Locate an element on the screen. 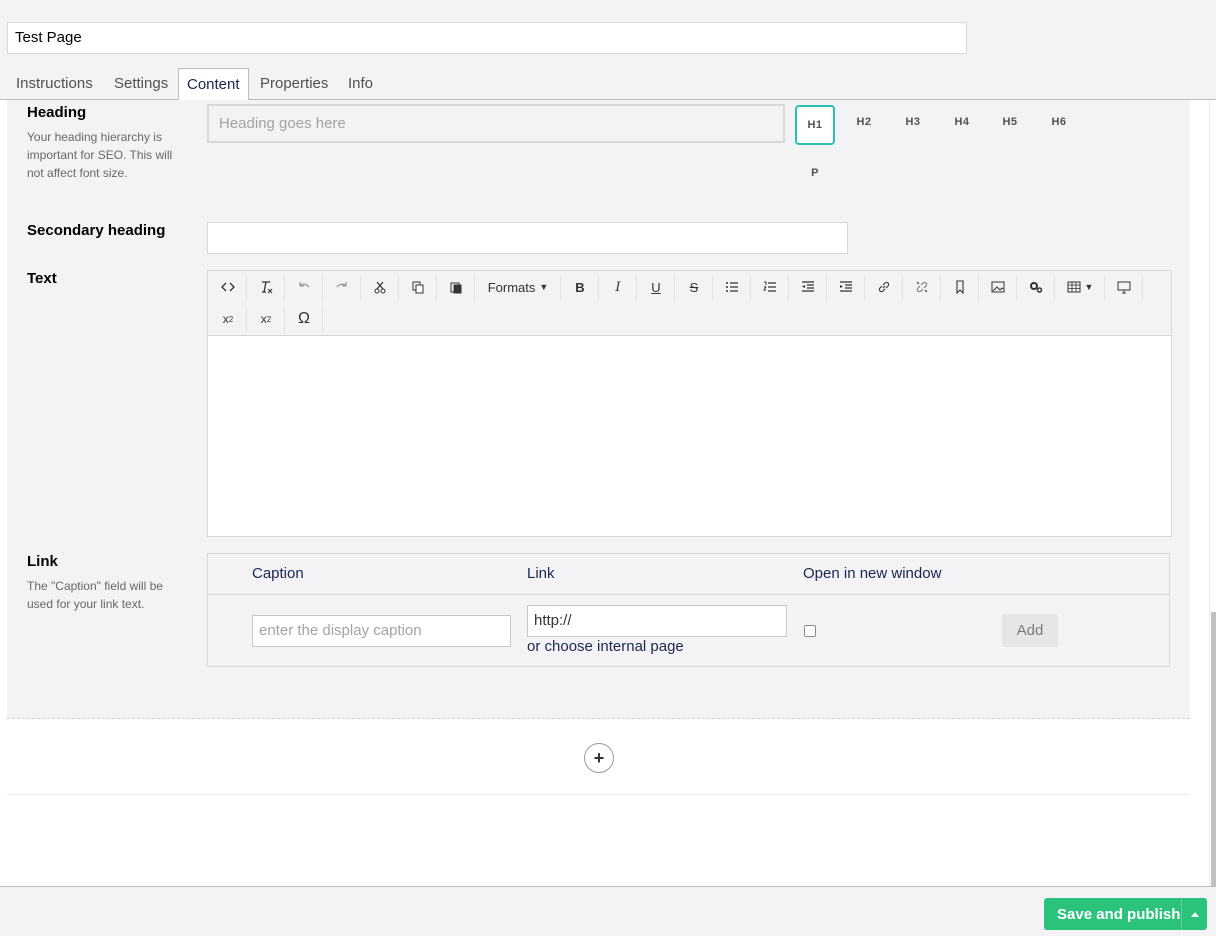  choose-internal-page-link: or choose internal page is located at coordinates (605, 646).